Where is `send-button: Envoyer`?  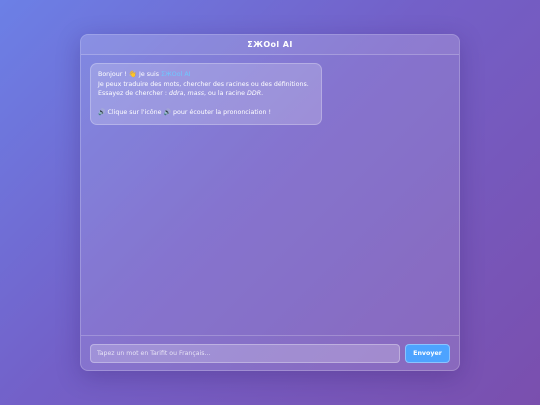 send-button: Envoyer is located at coordinates (427, 353).